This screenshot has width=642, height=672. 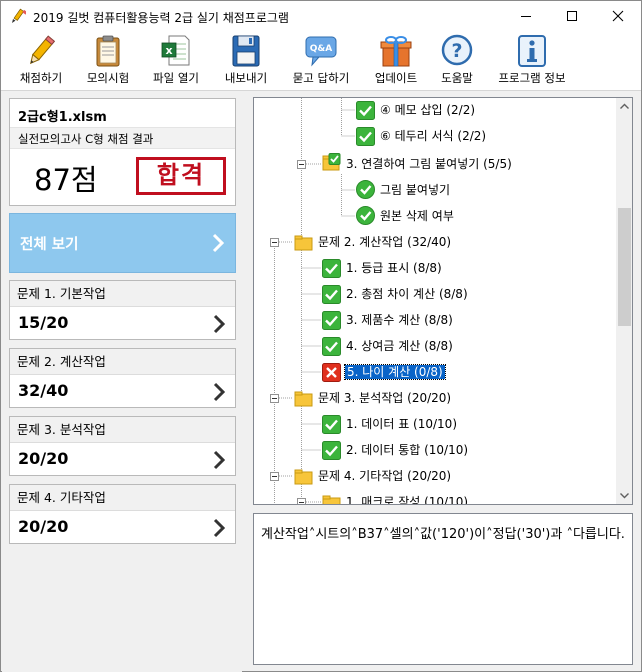 I want to click on tree-node: 1. 데이터 표 (10/10), so click(x=401, y=424).